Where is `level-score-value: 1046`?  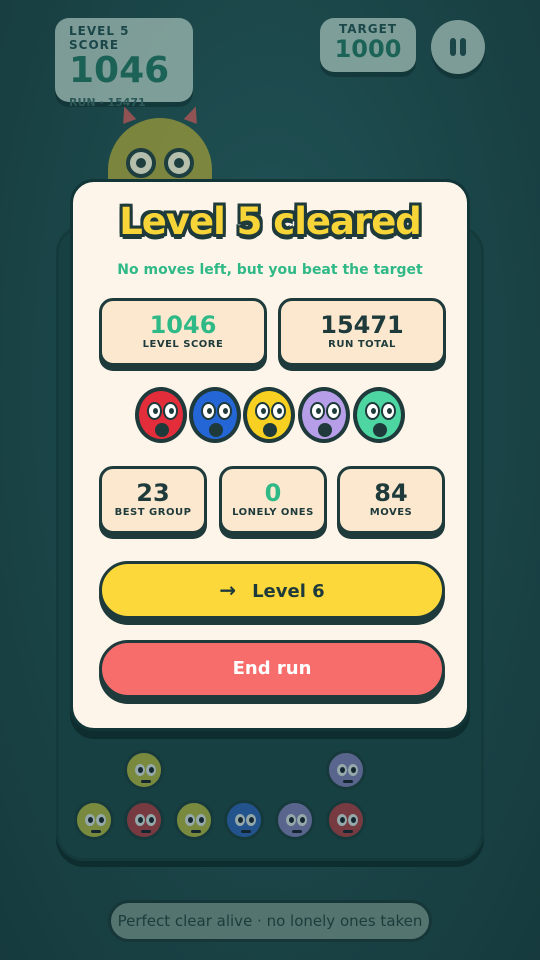
level-score-value: 1046 is located at coordinates (119, 70).